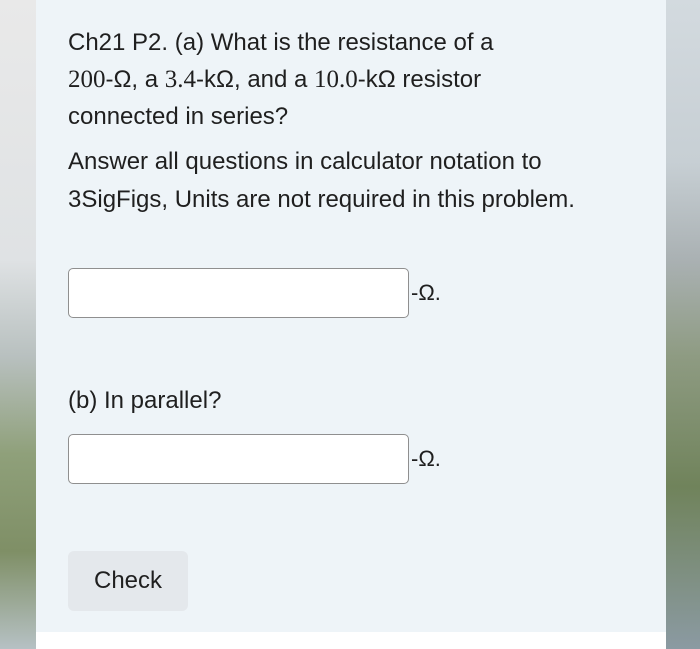  Describe the element at coordinates (351, 640) in the screenshot. I see `card-bottom-gap` at that location.